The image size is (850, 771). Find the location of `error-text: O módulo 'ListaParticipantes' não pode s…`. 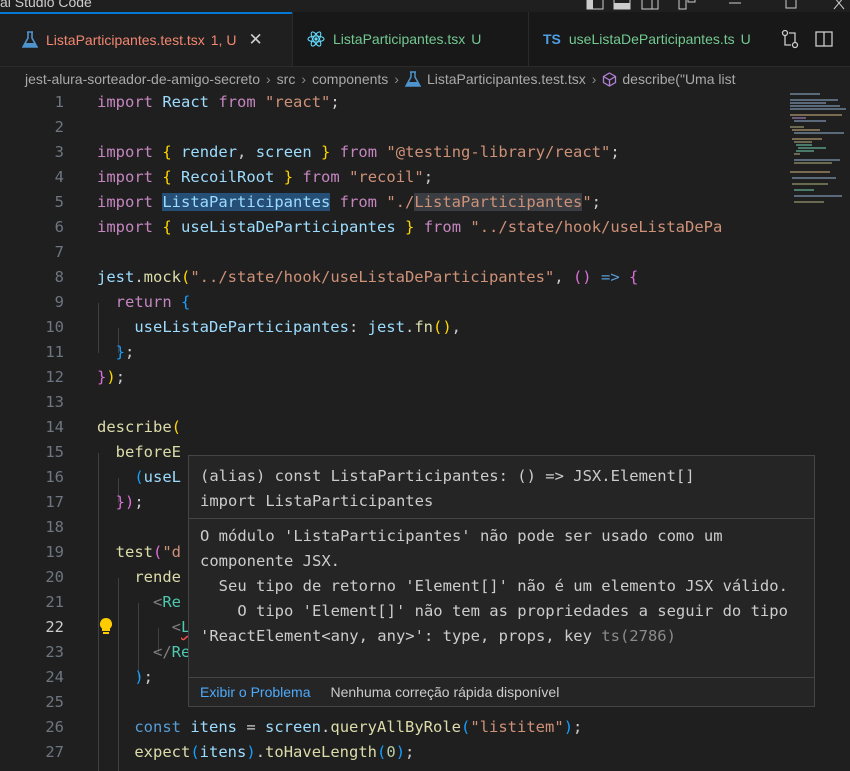

error-text: O módulo 'ListaParticipantes' não pode s… is located at coordinates (494, 586).